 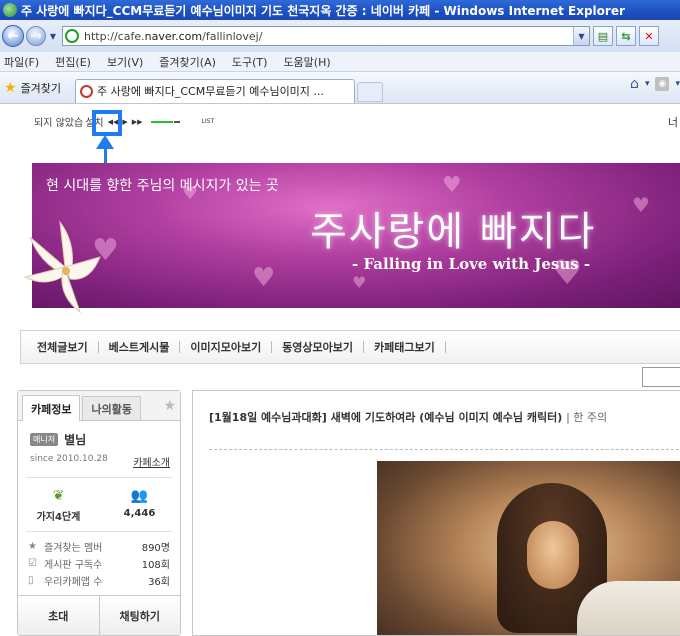 I want to click on invite-button: 초대, so click(x=58, y=615).